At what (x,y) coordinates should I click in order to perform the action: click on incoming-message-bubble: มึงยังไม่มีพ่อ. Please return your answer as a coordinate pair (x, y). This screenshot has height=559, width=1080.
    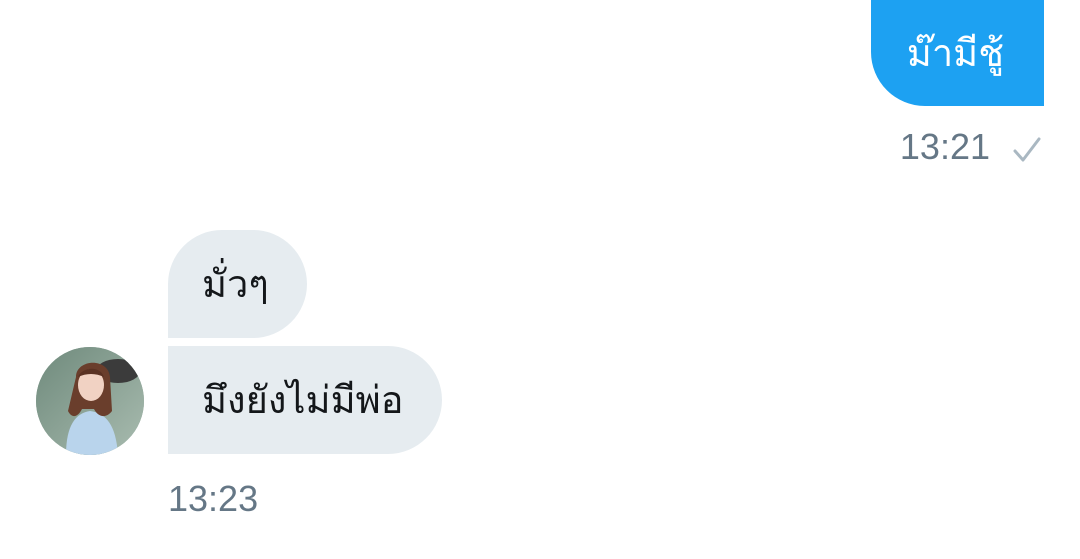
    Looking at the image, I should click on (305, 400).